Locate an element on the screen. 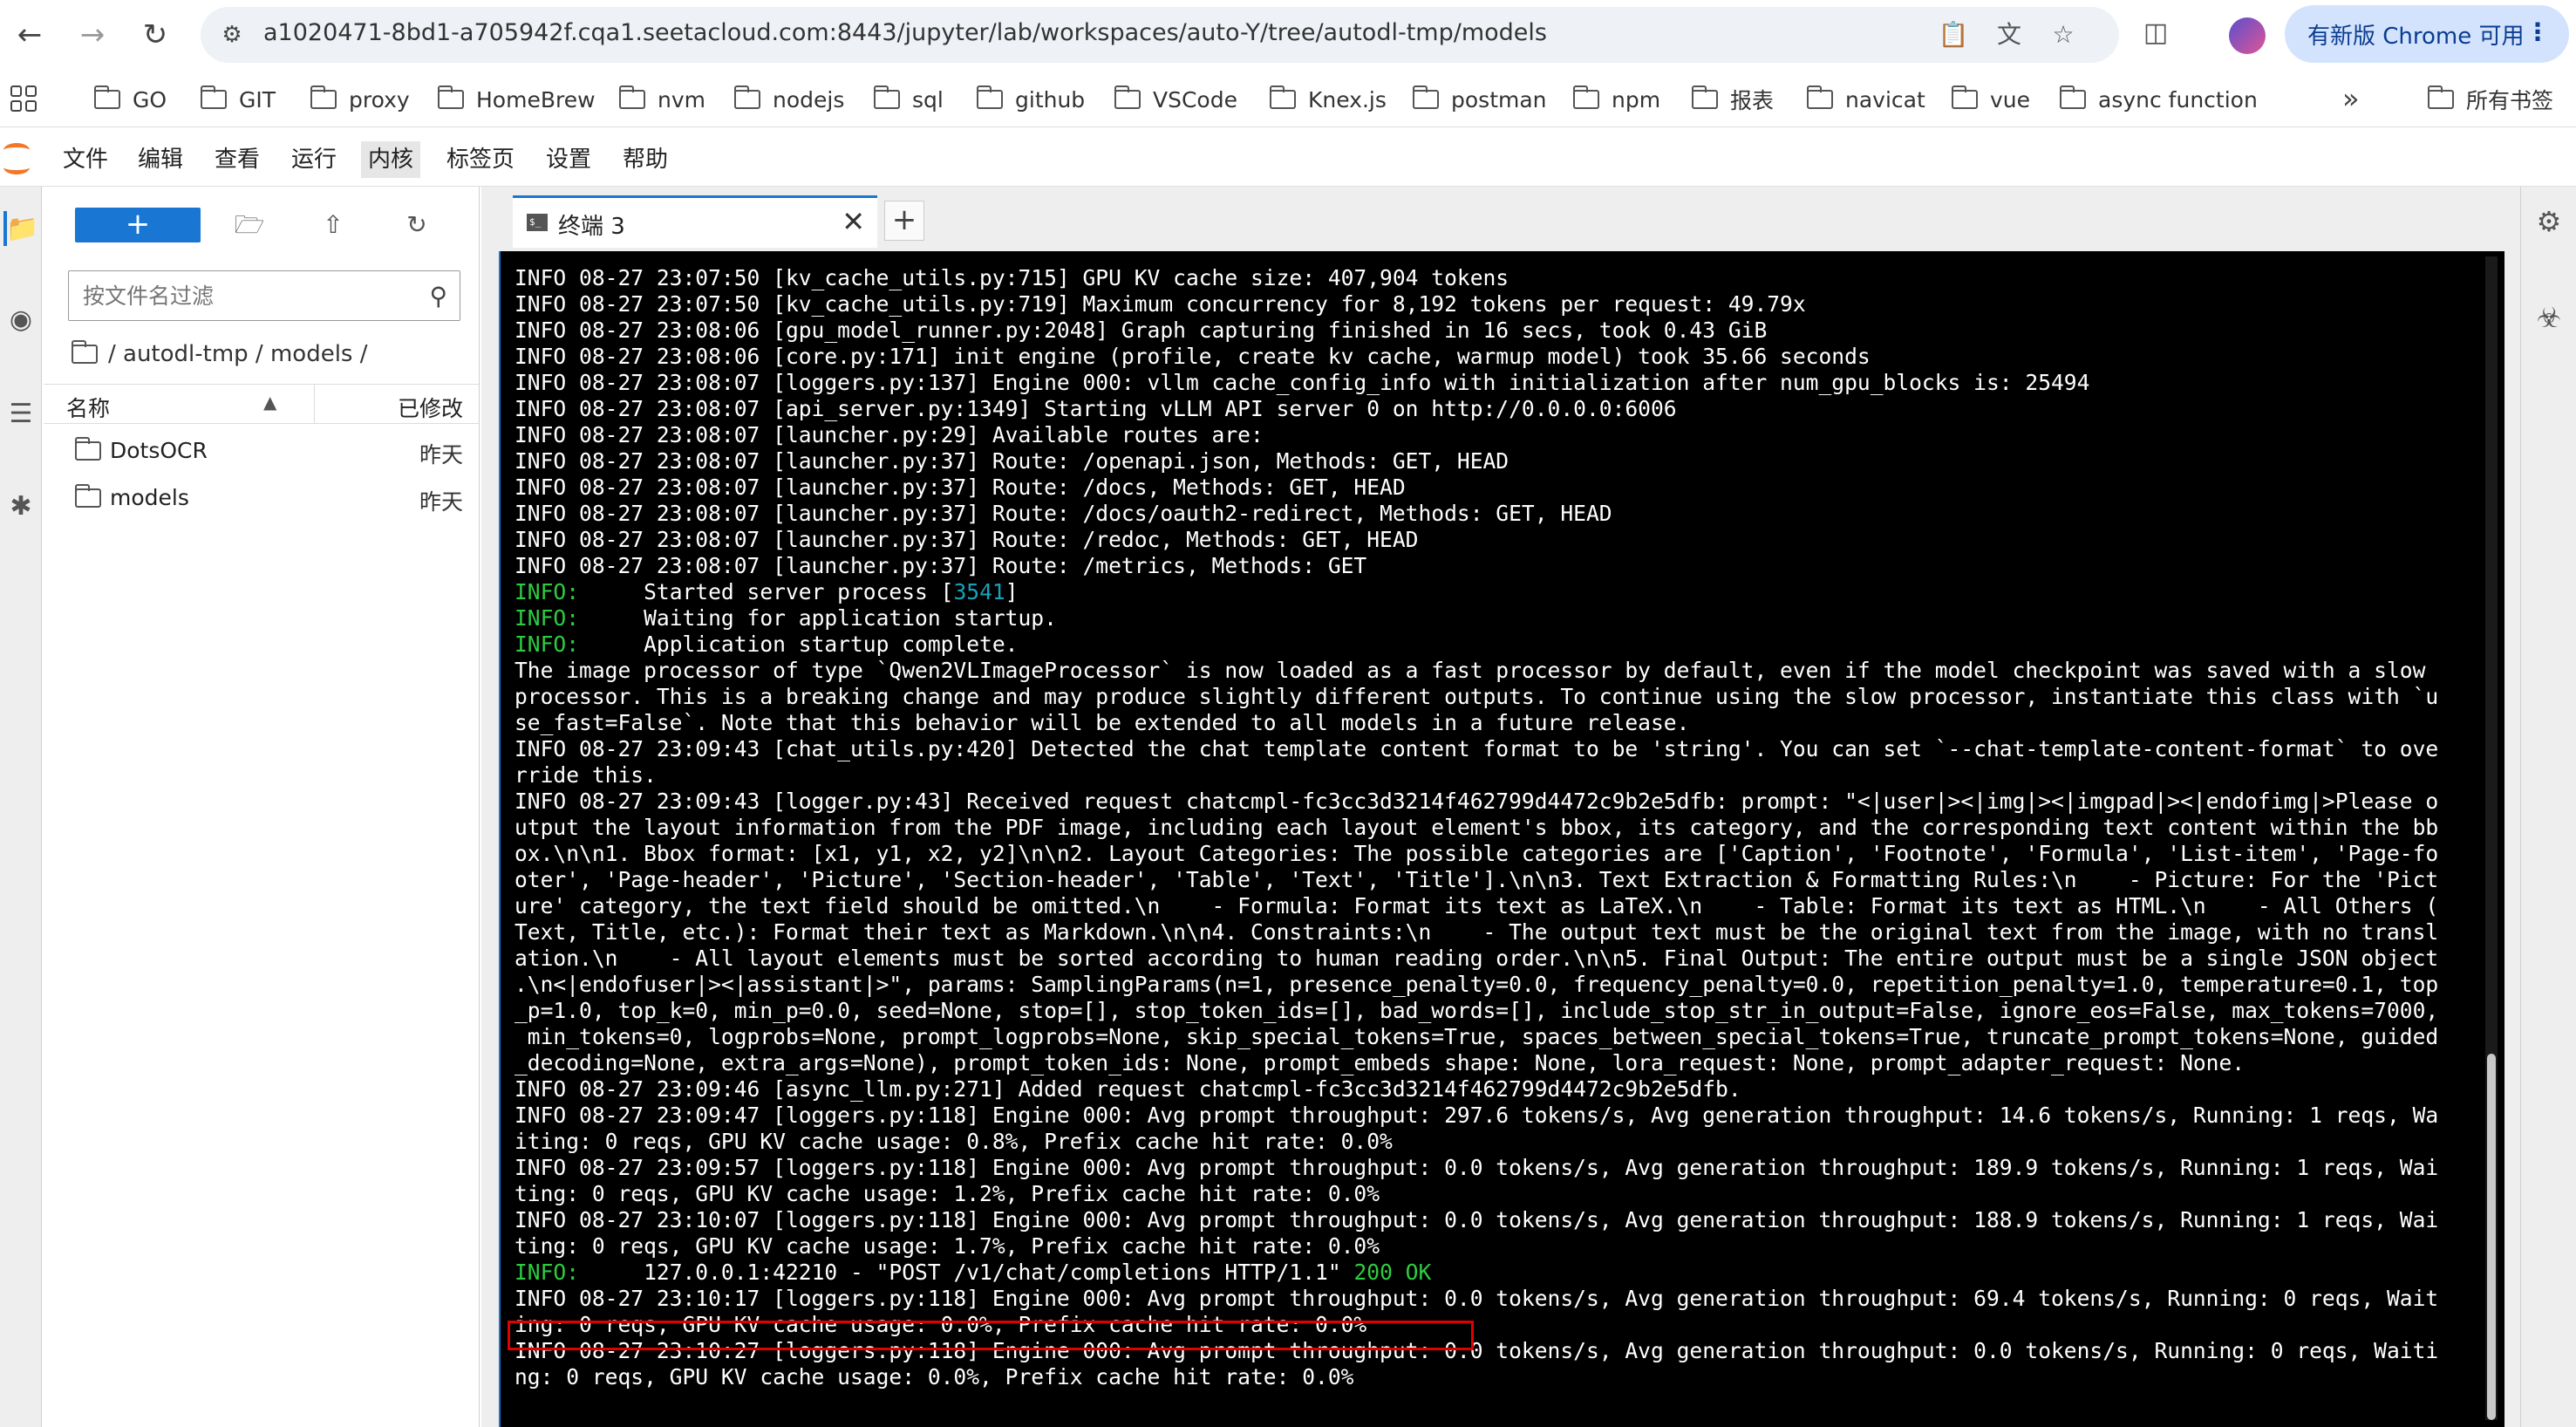 The height and width of the screenshot is (1427, 2576). all-bookmarks-button: 所有书签 is located at coordinates (2491, 99).